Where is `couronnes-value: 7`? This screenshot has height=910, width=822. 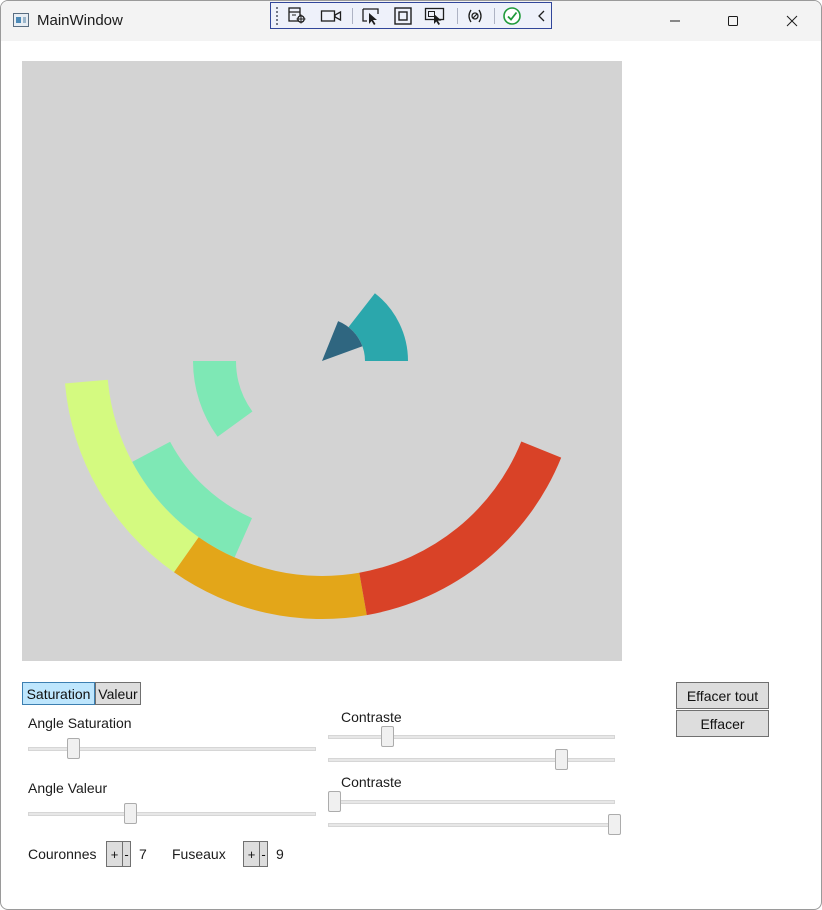 couronnes-value: 7 is located at coordinates (143, 854).